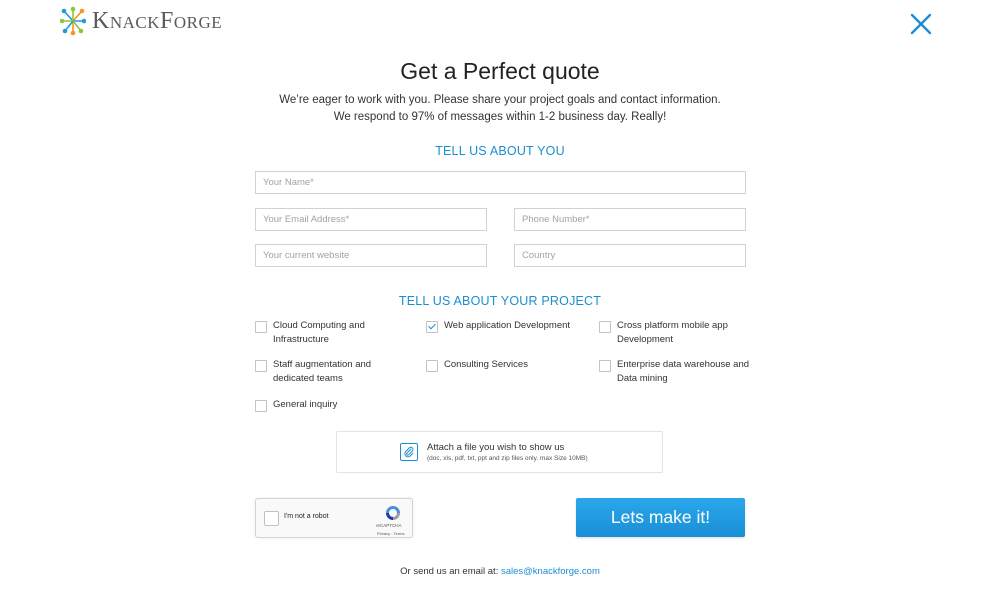  What do you see at coordinates (486, 364) in the screenshot?
I see `option-label: Consulting Services` at bounding box center [486, 364].